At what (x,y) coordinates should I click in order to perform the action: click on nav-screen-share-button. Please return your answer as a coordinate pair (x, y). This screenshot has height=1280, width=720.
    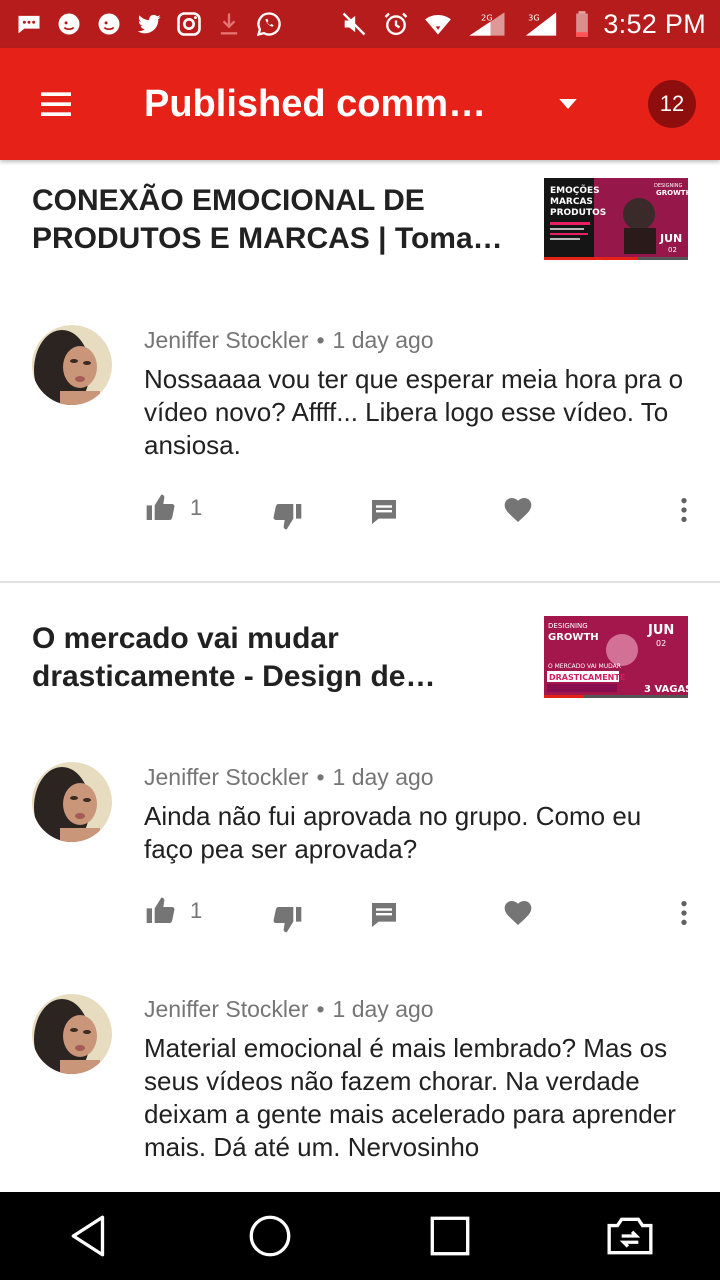
    Looking at the image, I should click on (630, 1236).